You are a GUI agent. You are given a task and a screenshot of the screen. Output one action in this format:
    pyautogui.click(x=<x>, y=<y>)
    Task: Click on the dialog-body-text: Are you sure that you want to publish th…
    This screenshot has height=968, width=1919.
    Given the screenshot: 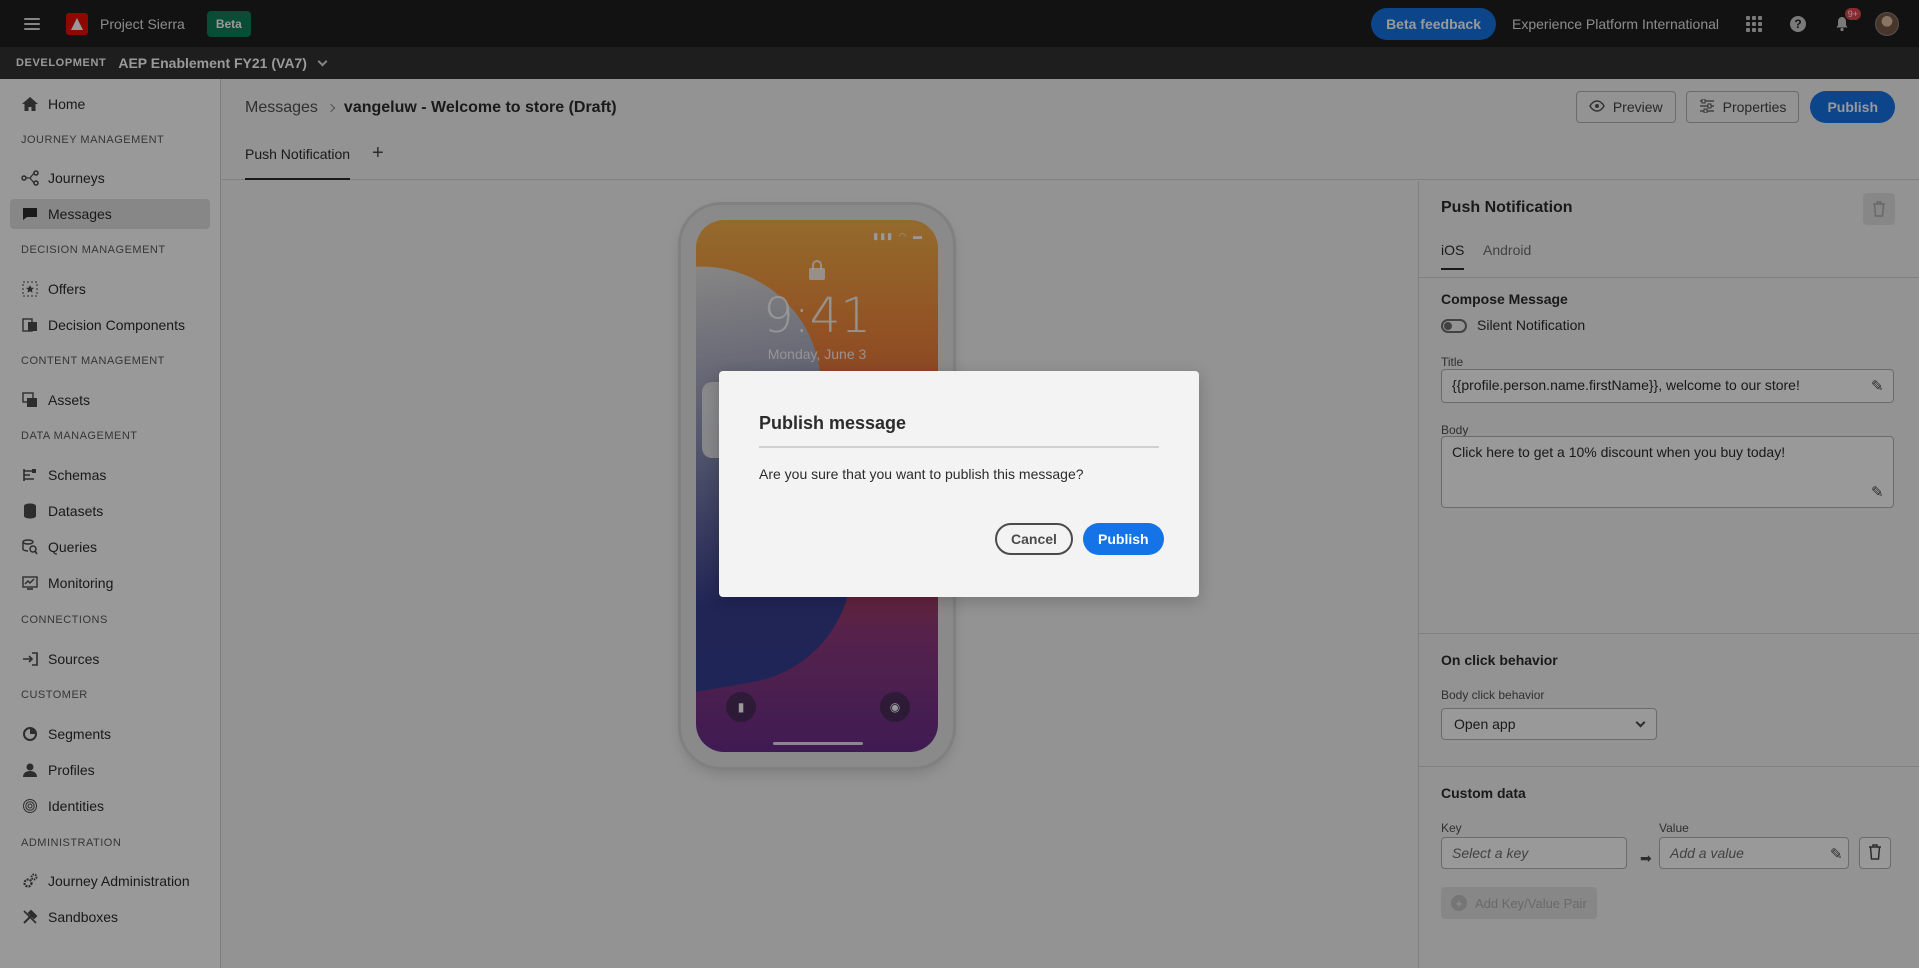 What is the action you would take?
    pyautogui.click(x=921, y=474)
    